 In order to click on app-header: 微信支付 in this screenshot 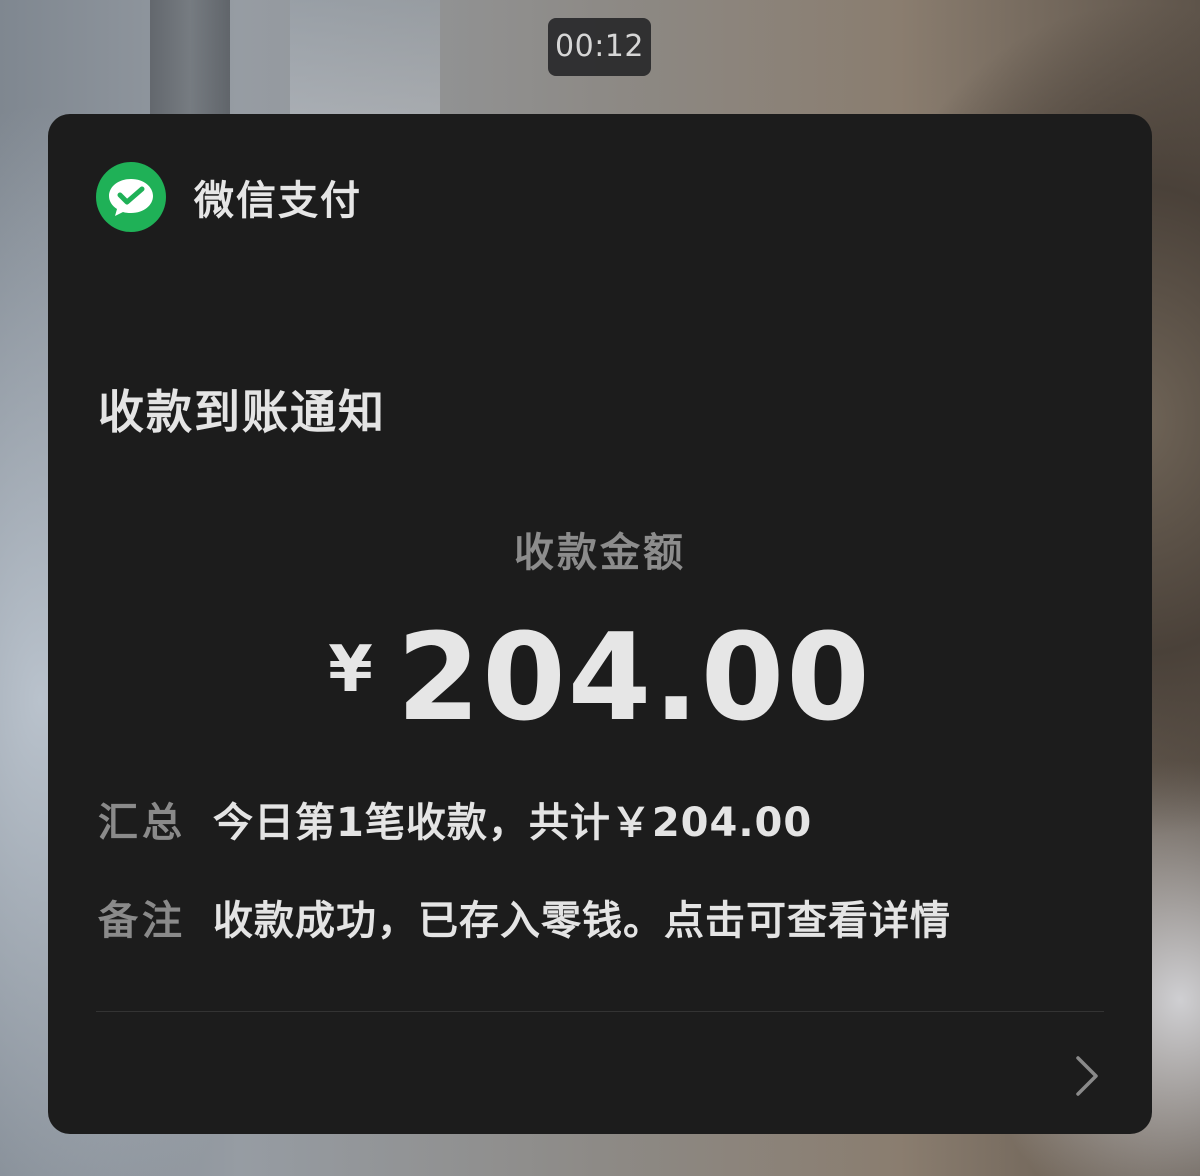, I will do `click(229, 197)`.